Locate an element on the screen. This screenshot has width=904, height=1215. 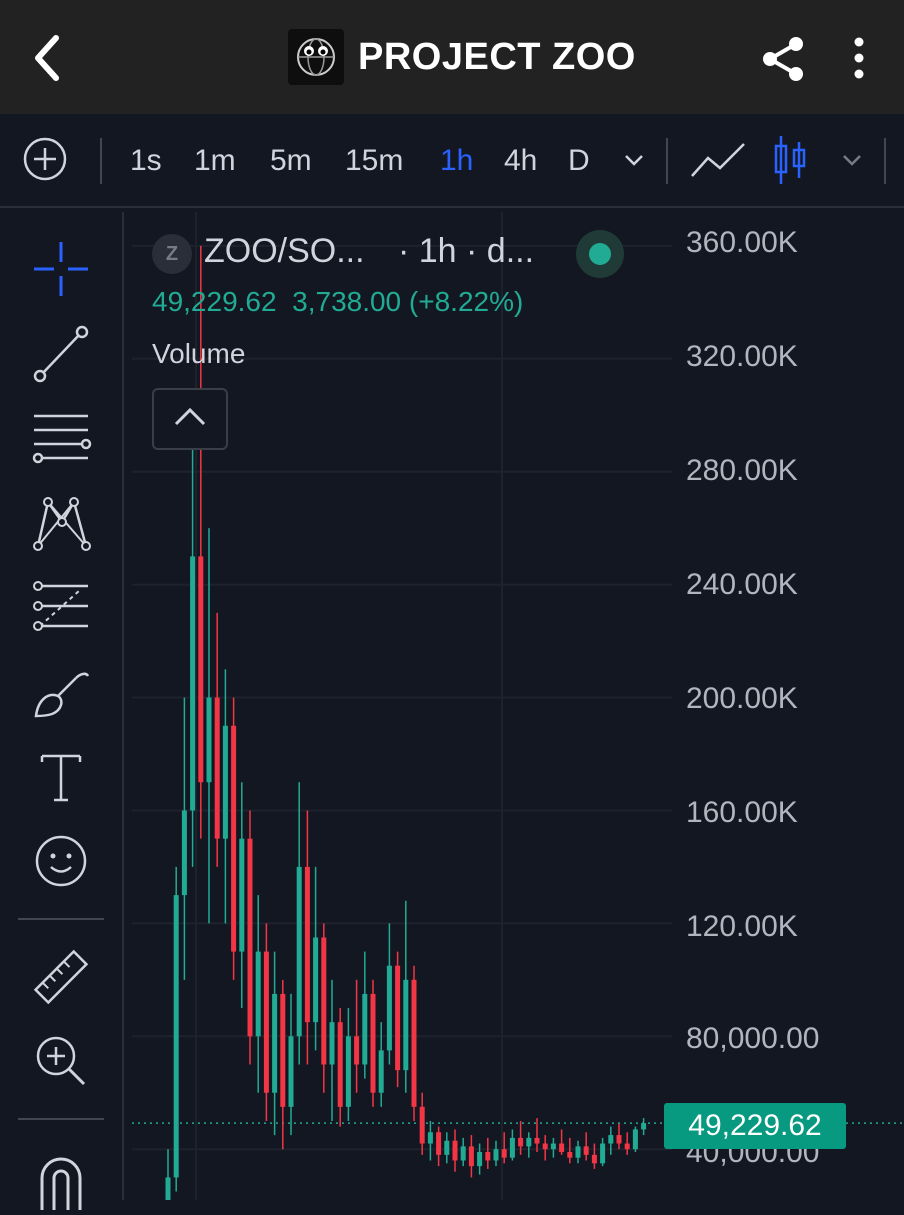
project-logo is located at coordinates (316, 57).